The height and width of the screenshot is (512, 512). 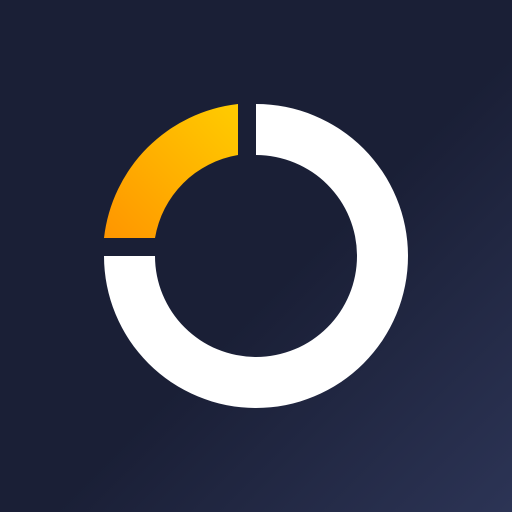 What do you see at coordinates (171, 171) in the screenshot?
I see `orange-ring-segment` at bounding box center [171, 171].